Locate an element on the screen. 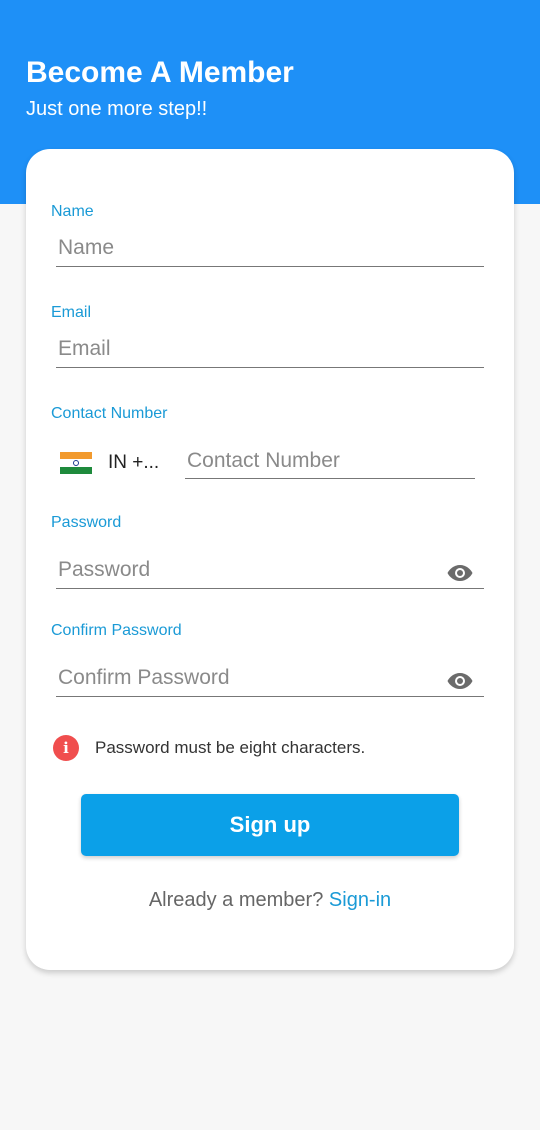 Image resolution: width=540 pixels, height=1130 pixels. name-input is located at coordinates (270, 248).